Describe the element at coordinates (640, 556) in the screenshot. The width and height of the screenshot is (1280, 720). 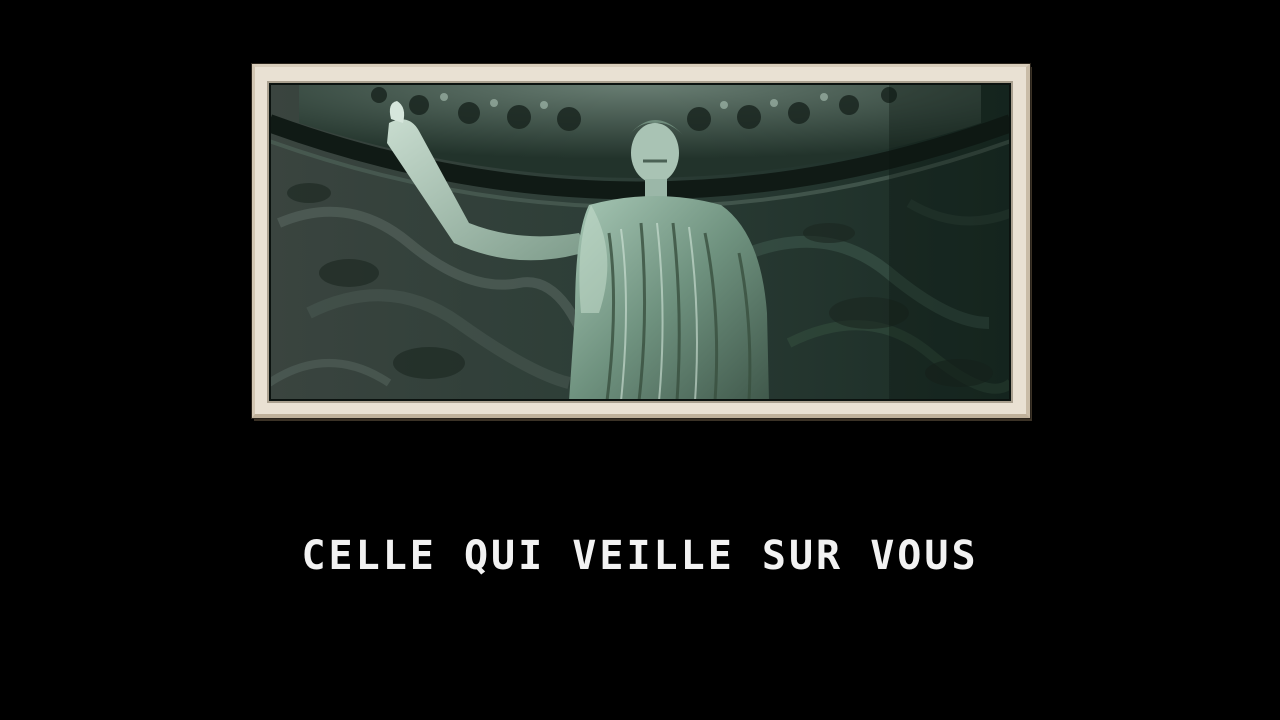
I see `subtitle-caption: CELLE QUI VEILLE SUR VOUS` at that location.